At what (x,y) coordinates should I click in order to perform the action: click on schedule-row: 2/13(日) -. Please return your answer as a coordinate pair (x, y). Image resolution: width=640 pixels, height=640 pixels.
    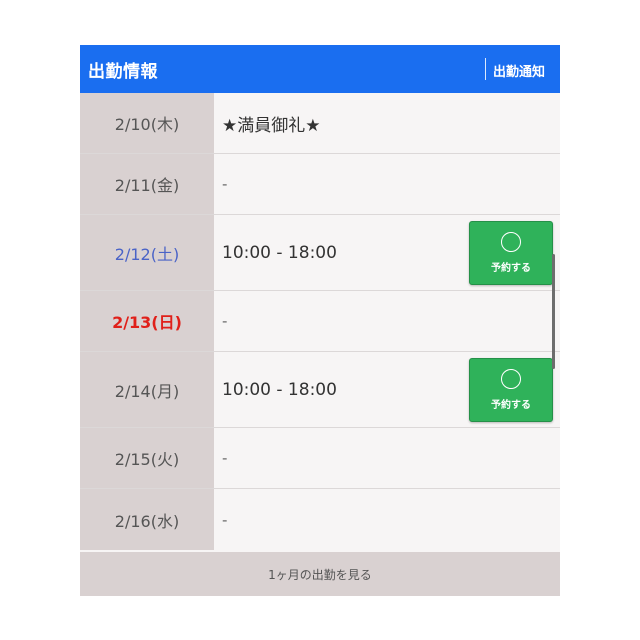
    Looking at the image, I should click on (320, 321).